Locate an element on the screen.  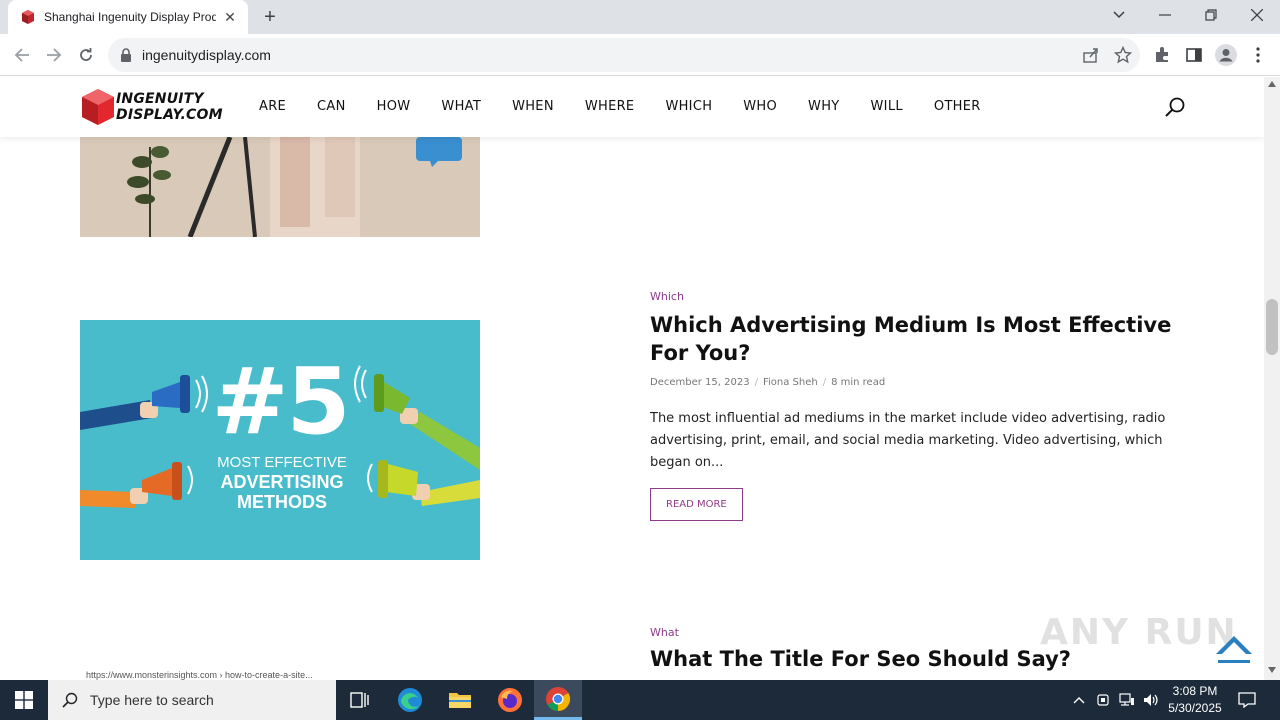
menu-item-are: ARE is located at coordinates (272, 106).